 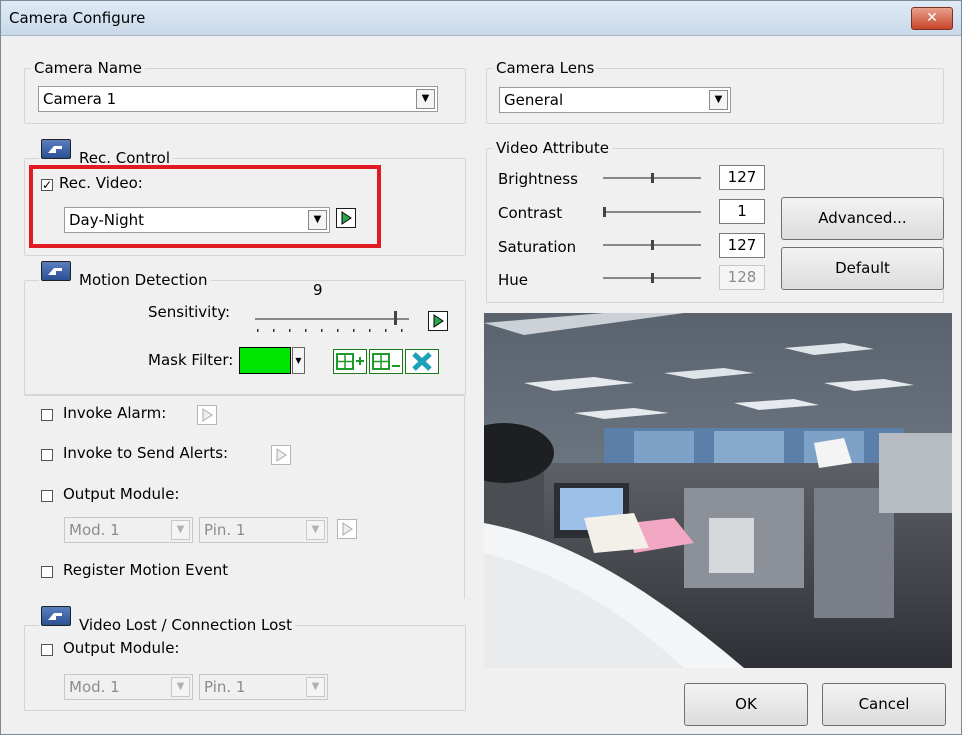 What do you see at coordinates (56, 149) in the screenshot?
I see `rec-control-icon` at bounding box center [56, 149].